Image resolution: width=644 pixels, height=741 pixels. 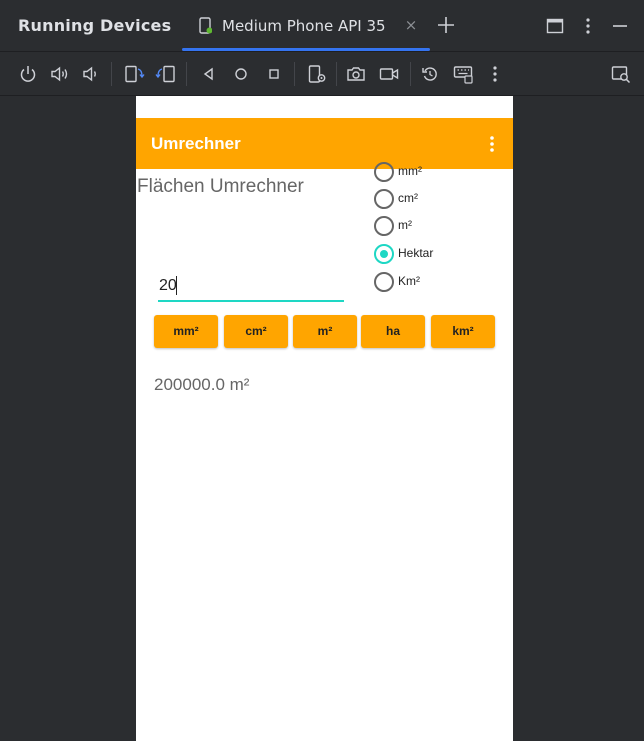 What do you see at coordinates (443, 227) in the screenshot?
I see `radio-m2: m²` at bounding box center [443, 227].